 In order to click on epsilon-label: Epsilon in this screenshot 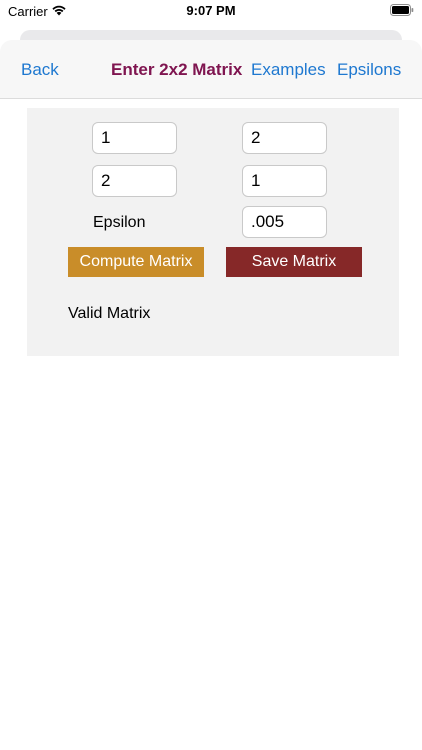, I will do `click(119, 222)`.